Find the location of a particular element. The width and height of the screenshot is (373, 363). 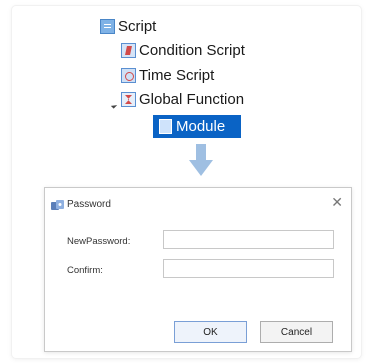

tree-item-time-script: Time Script is located at coordinates (167, 75).